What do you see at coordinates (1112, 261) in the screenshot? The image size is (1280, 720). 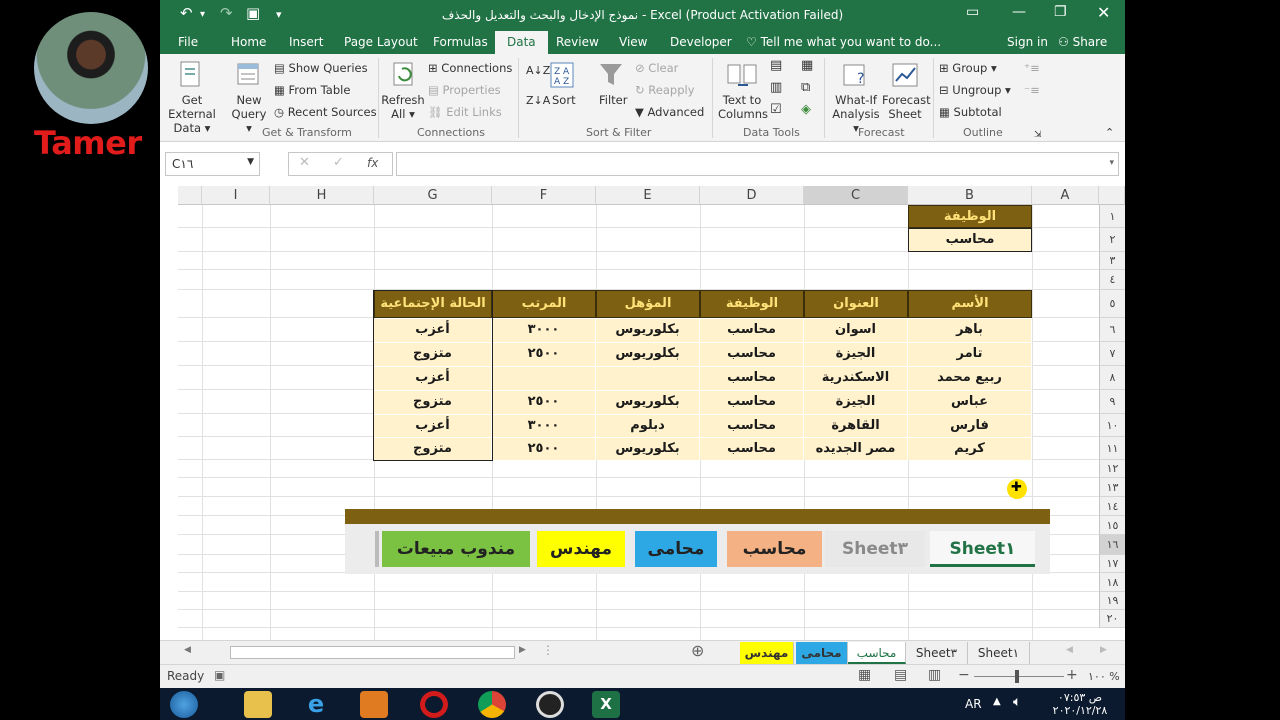 I see `row-header: ٣` at bounding box center [1112, 261].